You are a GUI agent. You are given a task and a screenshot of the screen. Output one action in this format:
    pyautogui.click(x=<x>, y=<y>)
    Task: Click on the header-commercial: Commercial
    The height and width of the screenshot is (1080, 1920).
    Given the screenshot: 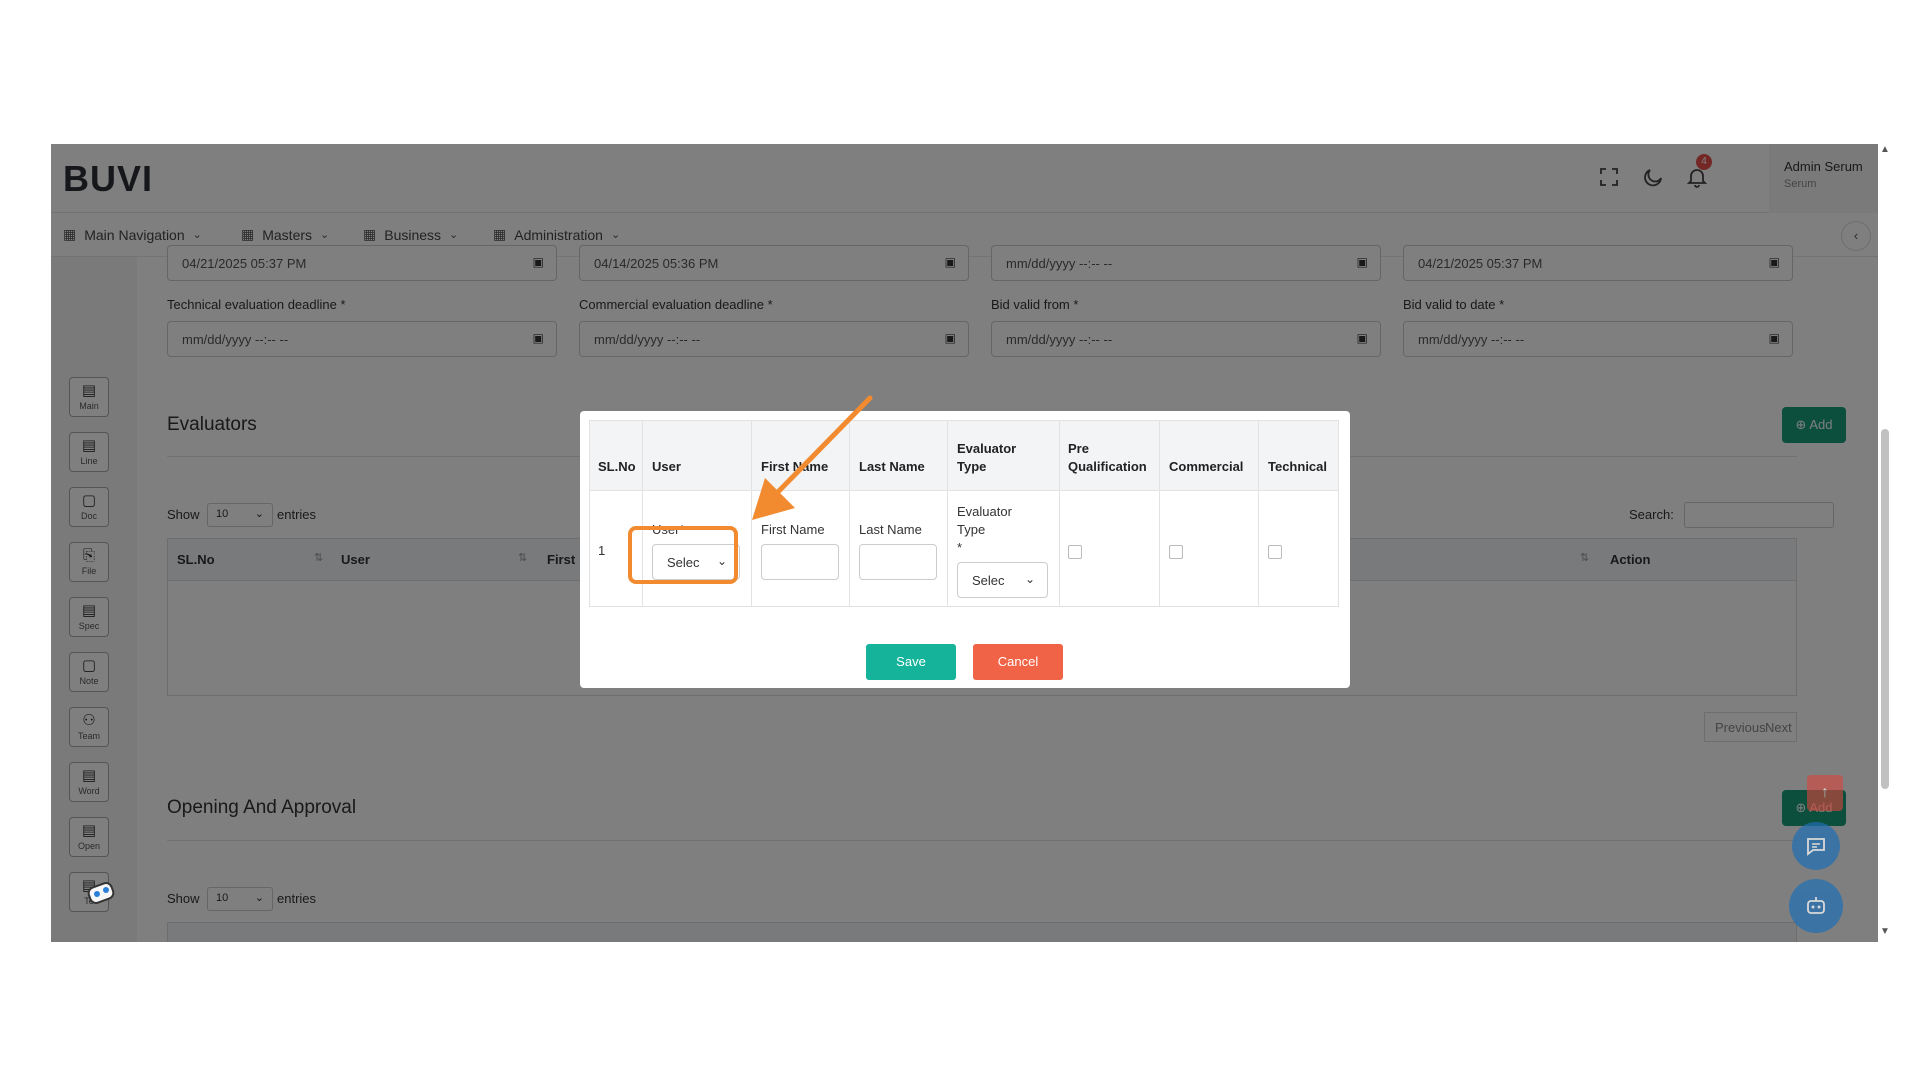 What is the action you would take?
    pyautogui.click(x=1206, y=466)
    